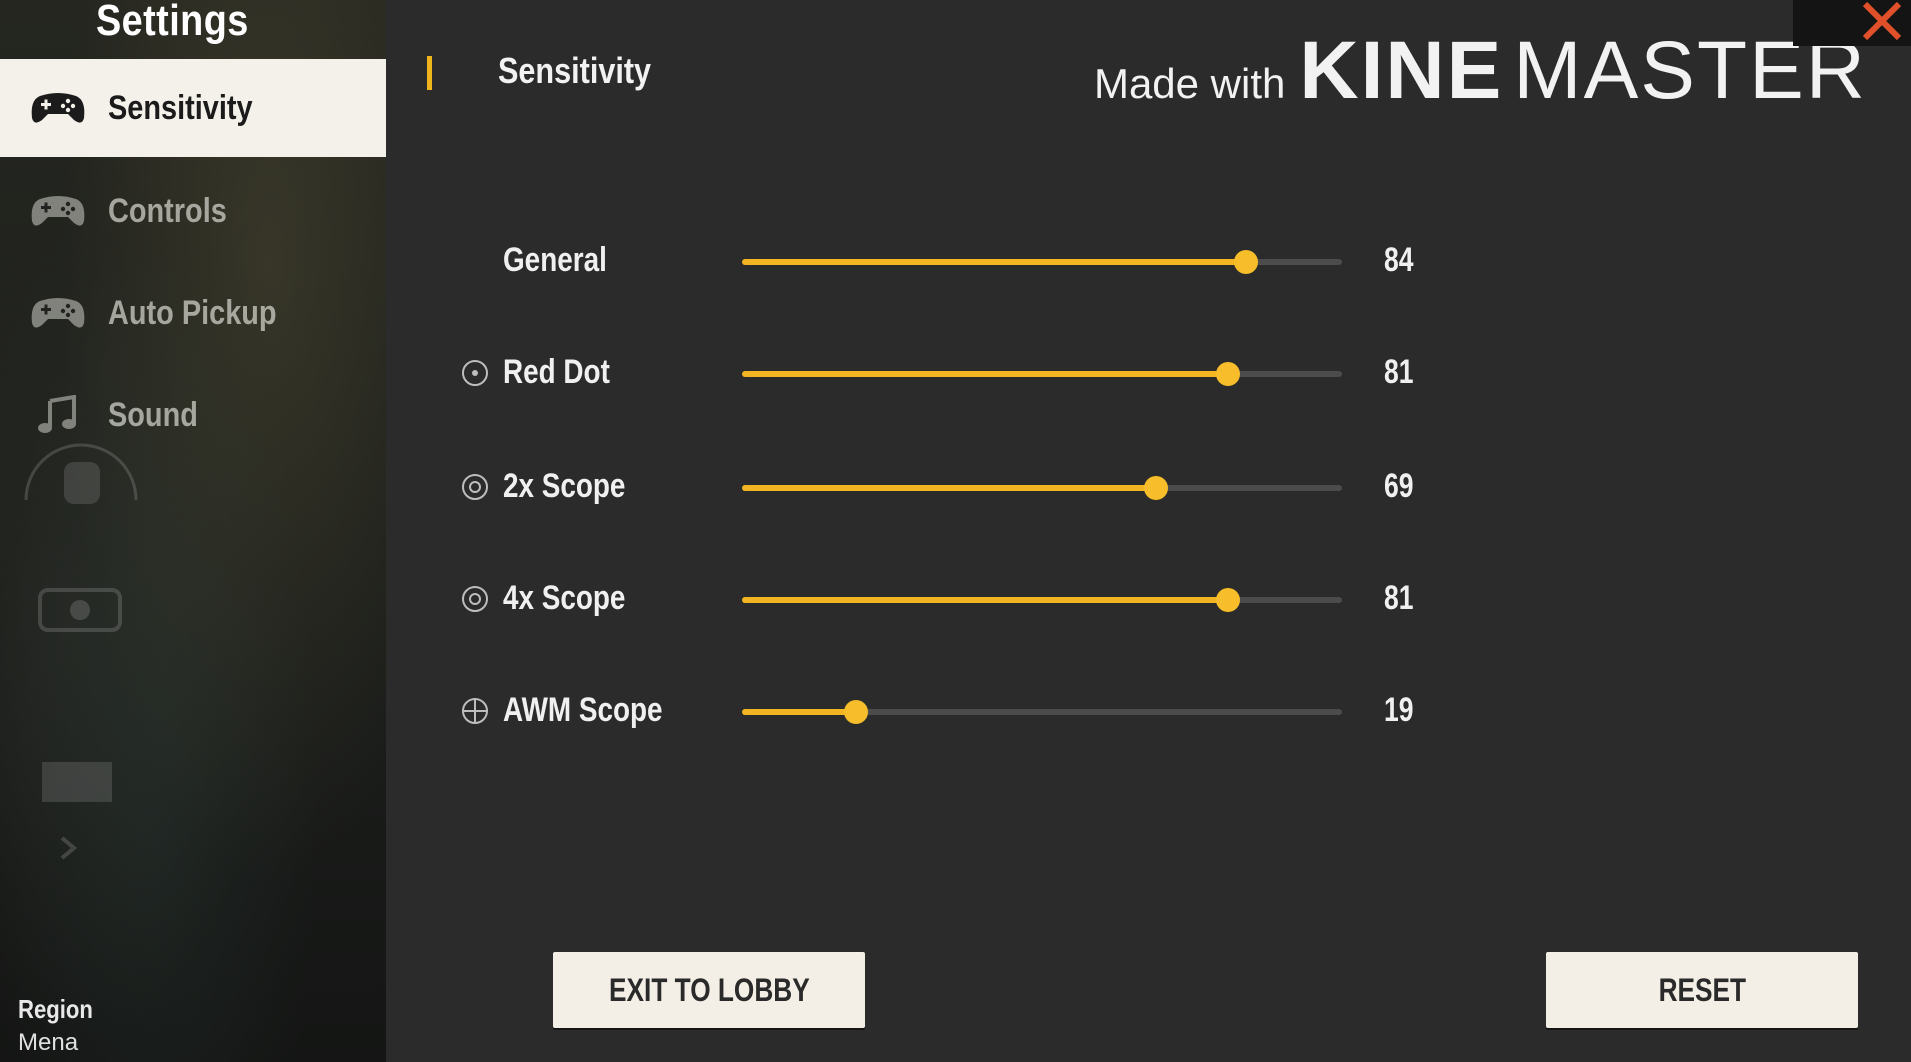  Describe the element at coordinates (167, 210) in the screenshot. I see `sidebar-item-label: Controls` at that location.